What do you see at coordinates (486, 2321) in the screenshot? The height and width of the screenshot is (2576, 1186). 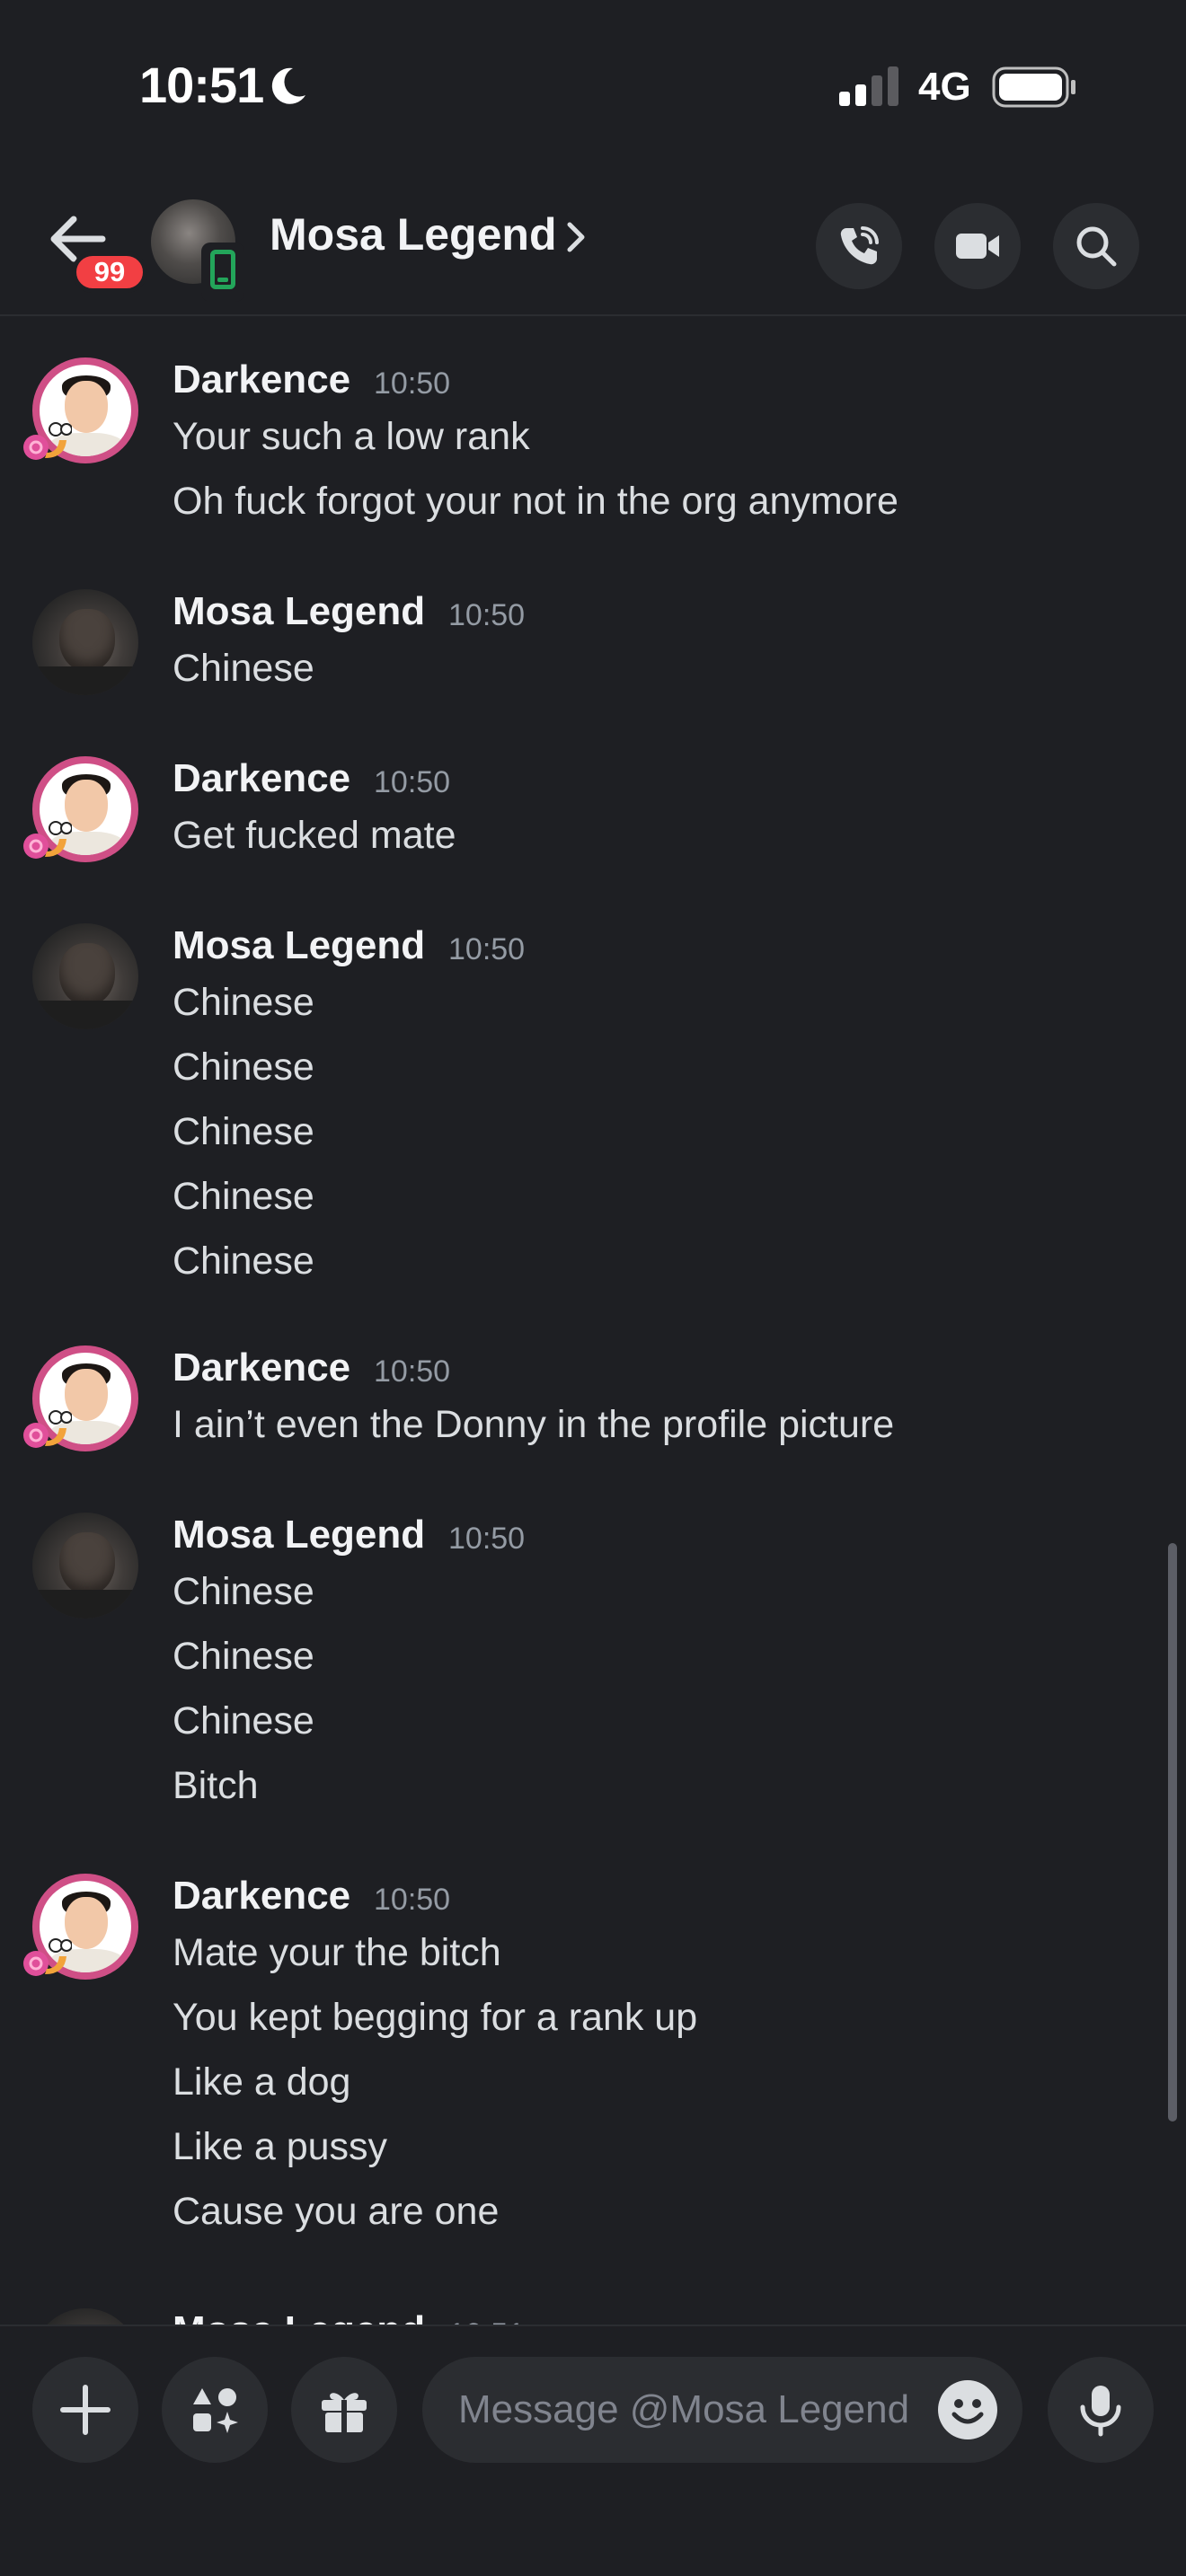 I see `message-timestamp: 10:51` at bounding box center [486, 2321].